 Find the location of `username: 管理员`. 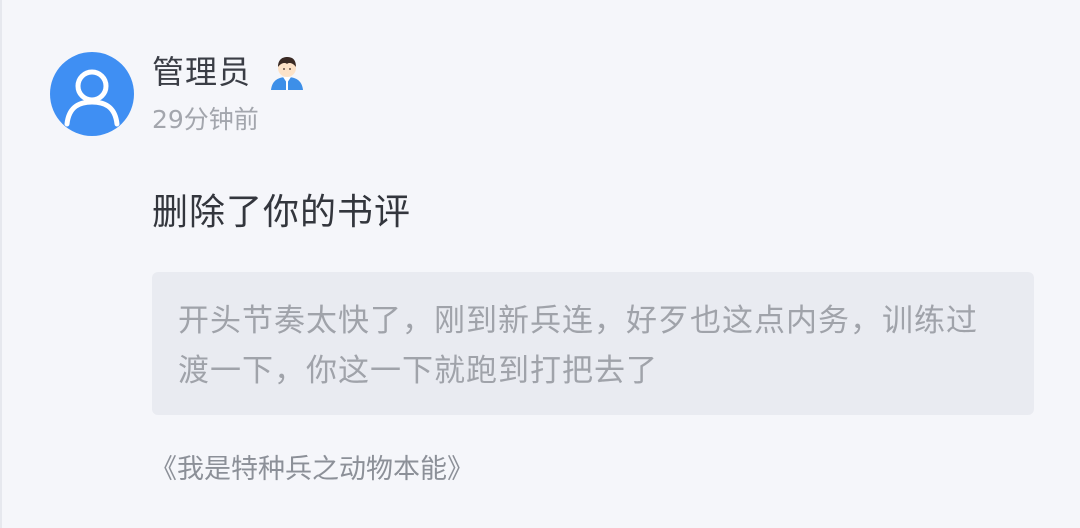

username: 管理员 is located at coordinates (201, 72).